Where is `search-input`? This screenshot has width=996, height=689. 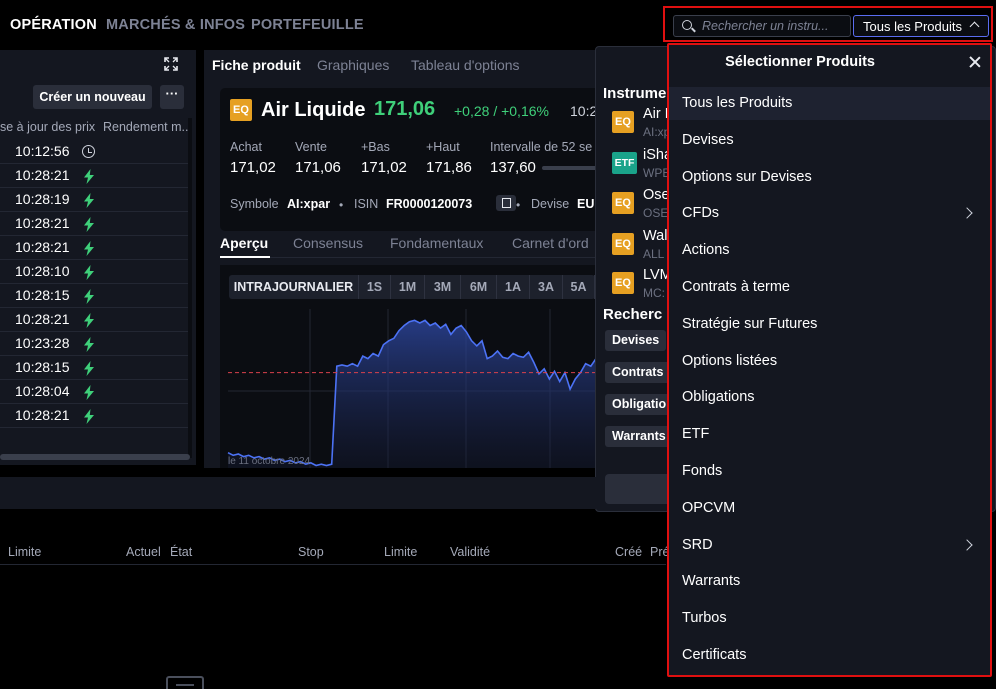 search-input is located at coordinates (774, 26).